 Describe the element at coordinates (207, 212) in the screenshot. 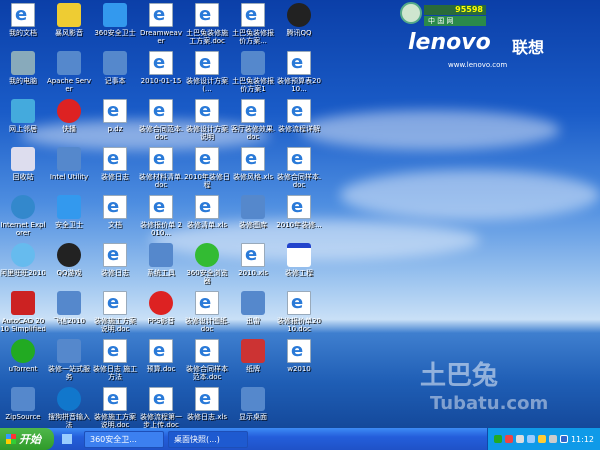

I see `desktop-icon: 装修清单.xls` at that location.